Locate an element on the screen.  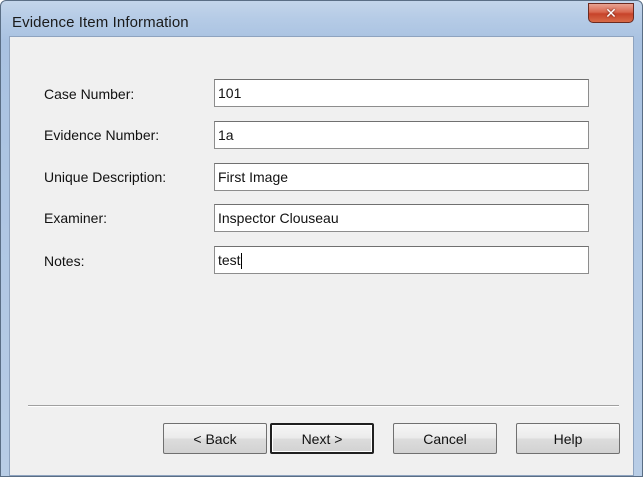
window-title: Evidence Item Information is located at coordinates (100, 22).